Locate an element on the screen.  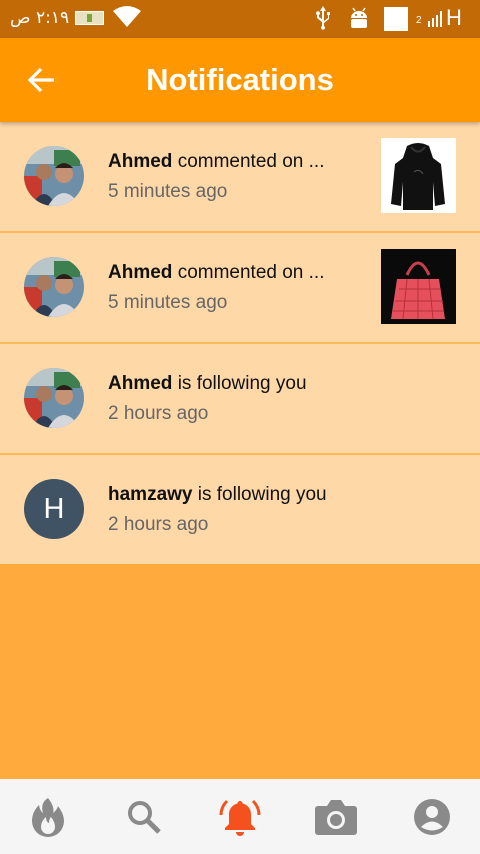
battery-icon is located at coordinates (89, 18).